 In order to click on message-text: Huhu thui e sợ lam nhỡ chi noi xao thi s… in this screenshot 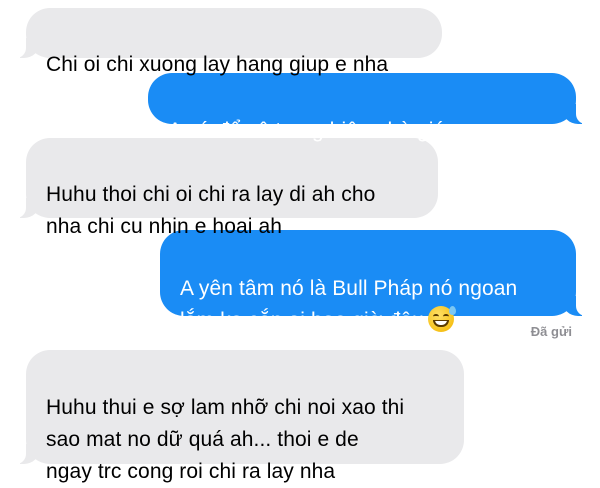, I will do `click(225, 439)`.